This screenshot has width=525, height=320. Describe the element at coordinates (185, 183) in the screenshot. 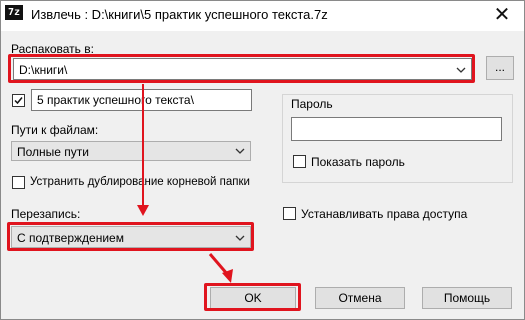

I see `annotation-arrows` at that location.